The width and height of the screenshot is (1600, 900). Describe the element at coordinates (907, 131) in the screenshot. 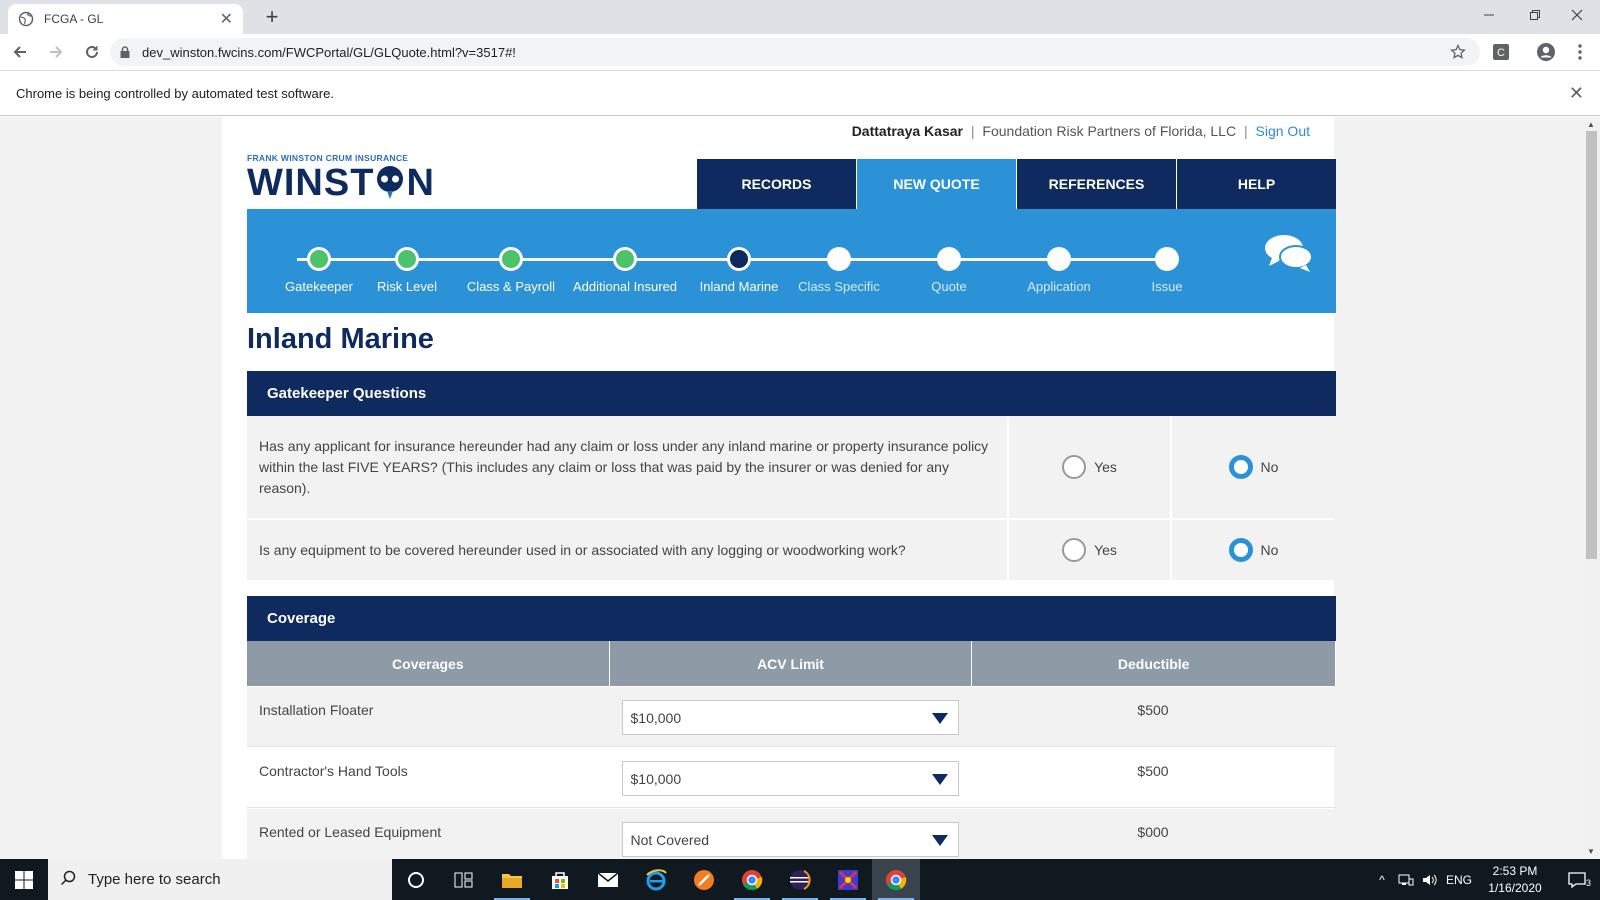

I see `user-name: Dattatraya Kasar` at that location.